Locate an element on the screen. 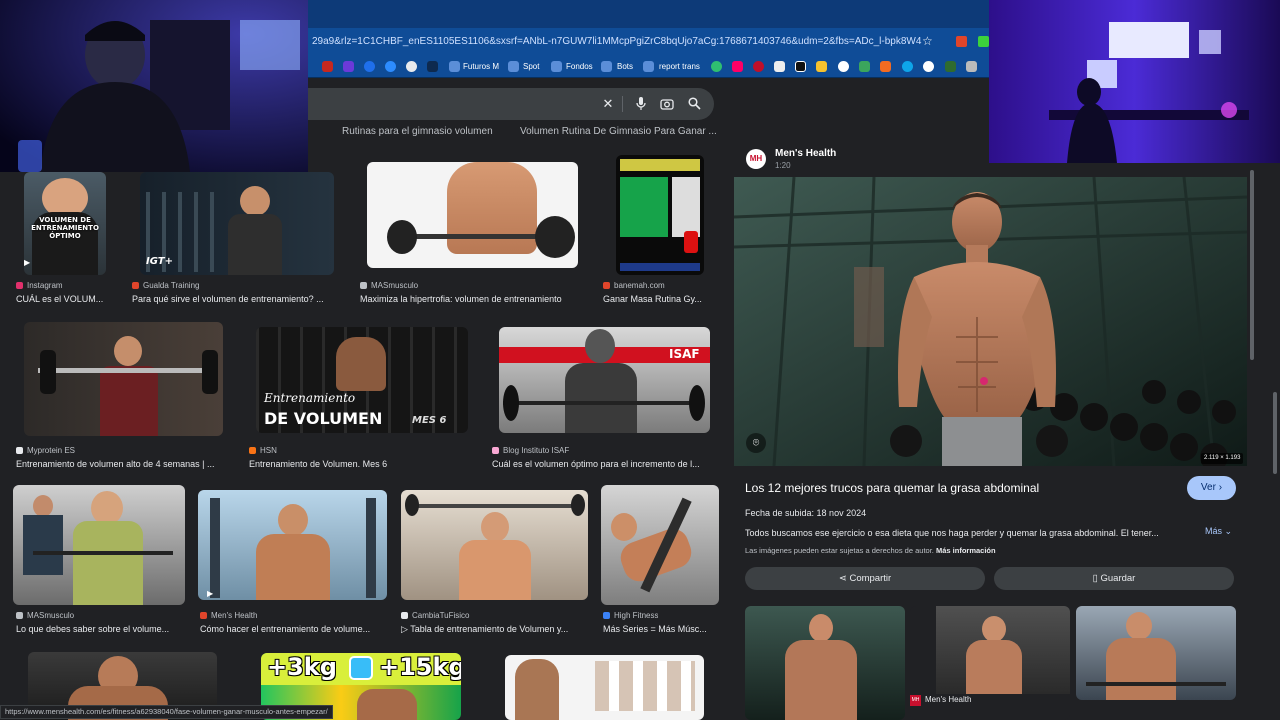 This screenshot has height=720, width=1280. bookmark-bots: Bots is located at coordinates (625, 67).